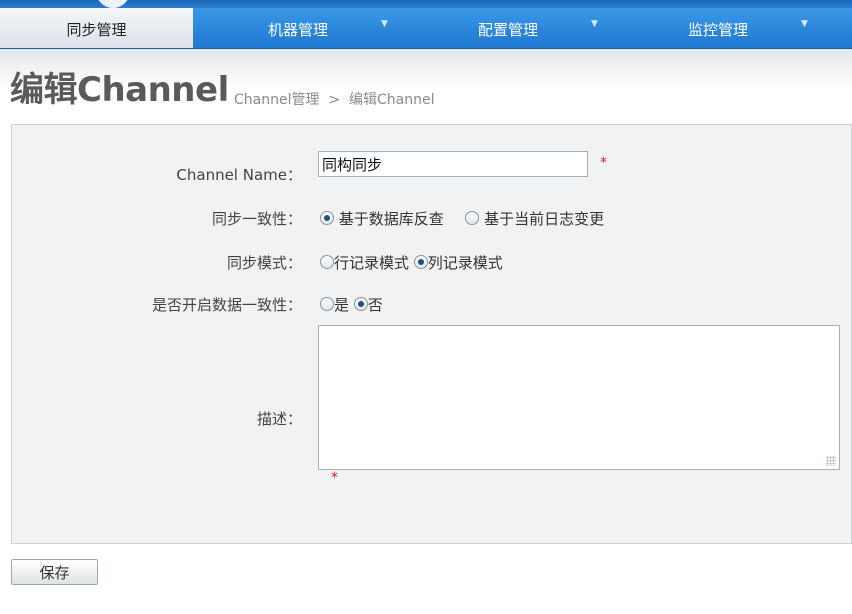 This screenshot has height=614, width=852. I want to click on option-label: 行记录模式, so click(372, 263).